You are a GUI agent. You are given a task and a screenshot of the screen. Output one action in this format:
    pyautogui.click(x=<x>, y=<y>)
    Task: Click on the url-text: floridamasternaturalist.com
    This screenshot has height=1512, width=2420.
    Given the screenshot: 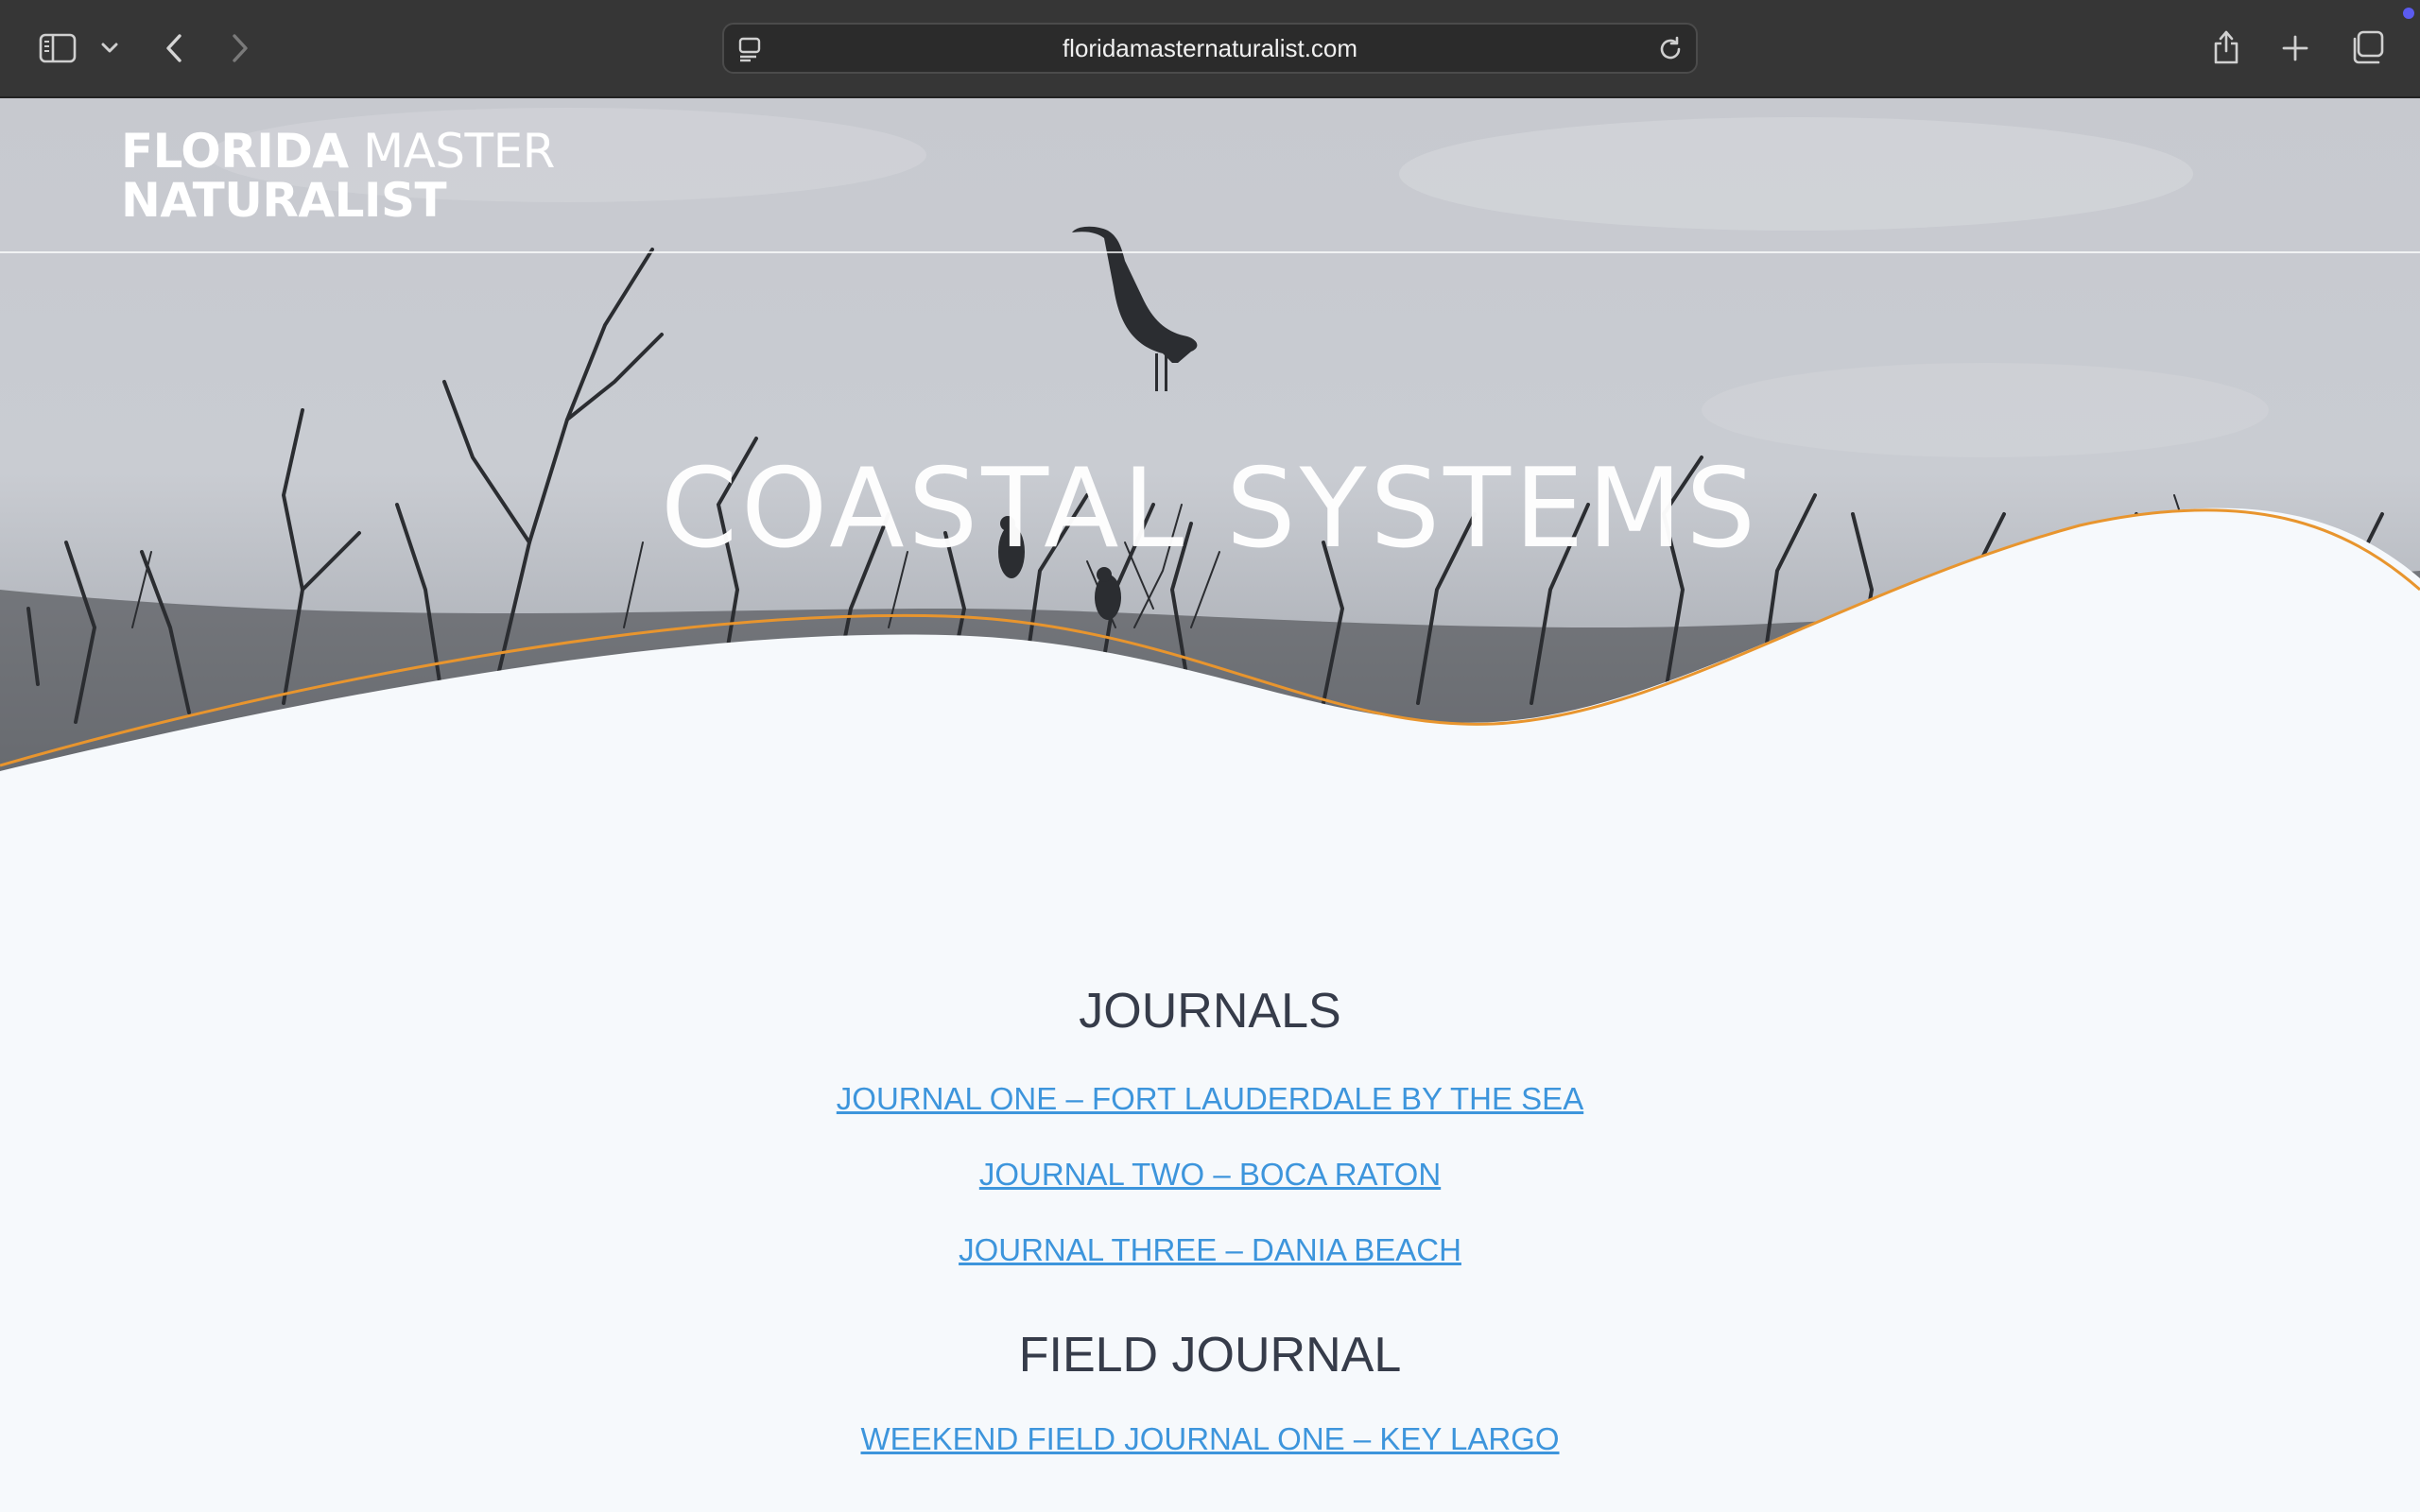 What is the action you would take?
    pyautogui.click(x=1210, y=48)
    